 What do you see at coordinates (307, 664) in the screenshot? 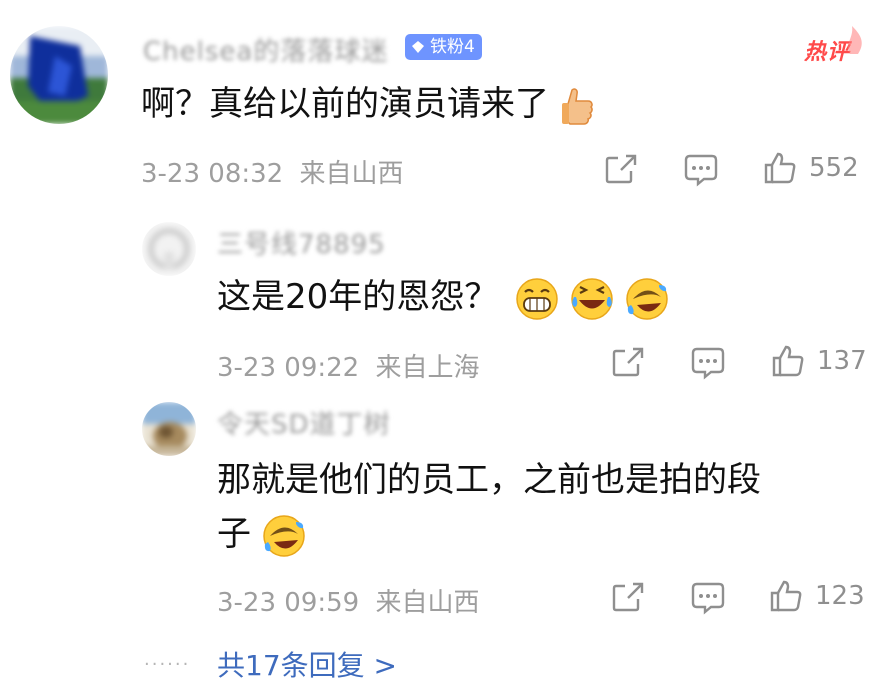
I see `more-replies-link: 共17条回复 >` at bounding box center [307, 664].